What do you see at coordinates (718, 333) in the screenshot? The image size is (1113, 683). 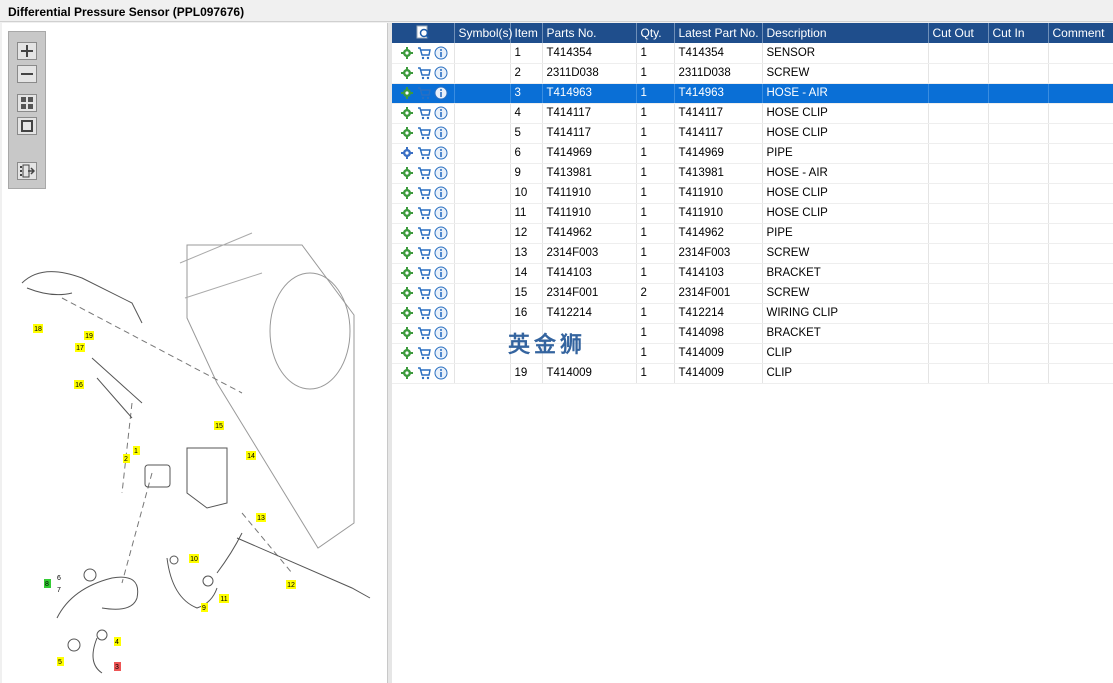 I see `cell-latest-part-no: T414098` at bounding box center [718, 333].